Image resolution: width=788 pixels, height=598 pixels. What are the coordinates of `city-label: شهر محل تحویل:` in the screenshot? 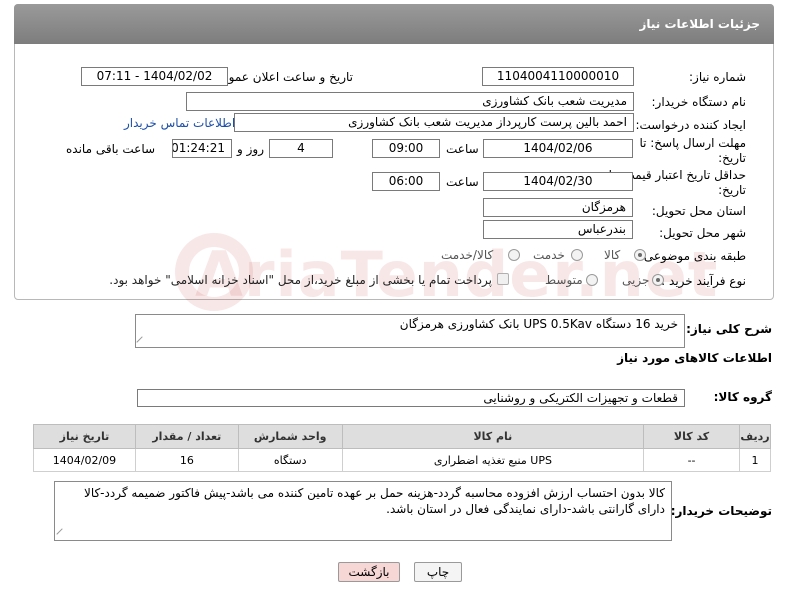 It's located at (702, 233).